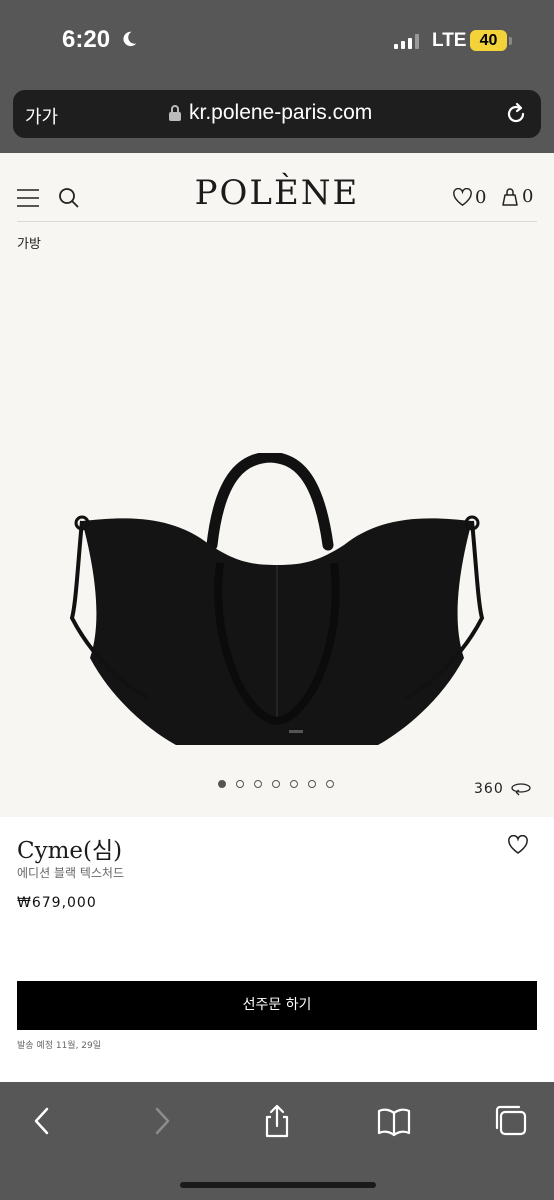 This screenshot has height=1200, width=554. What do you see at coordinates (277, 1005) in the screenshot?
I see `preorder-button: 선주문 하기` at bounding box center [277, 1005].